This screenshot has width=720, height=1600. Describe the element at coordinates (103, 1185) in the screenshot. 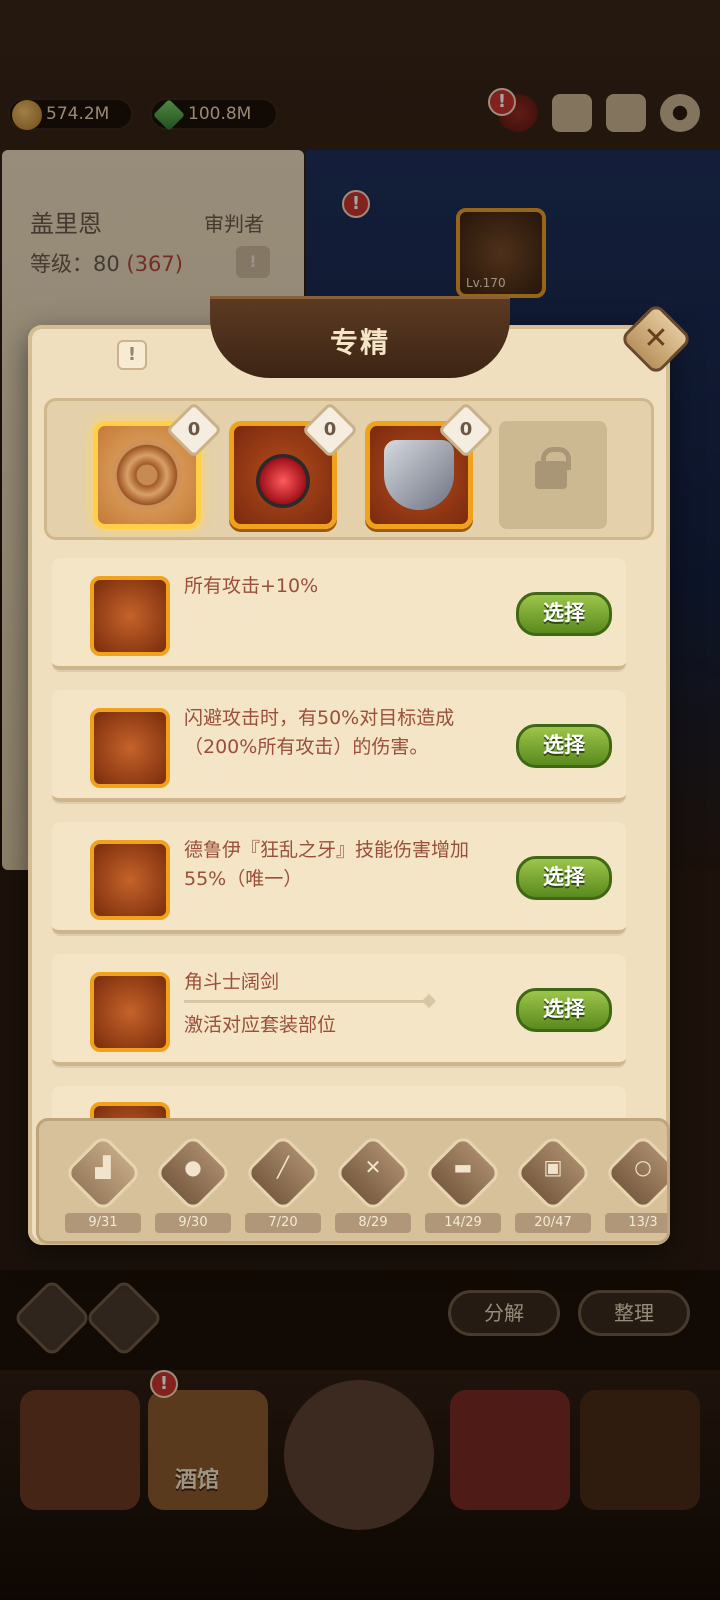

I see `tab-boot: ▟ 9/31` at that location.